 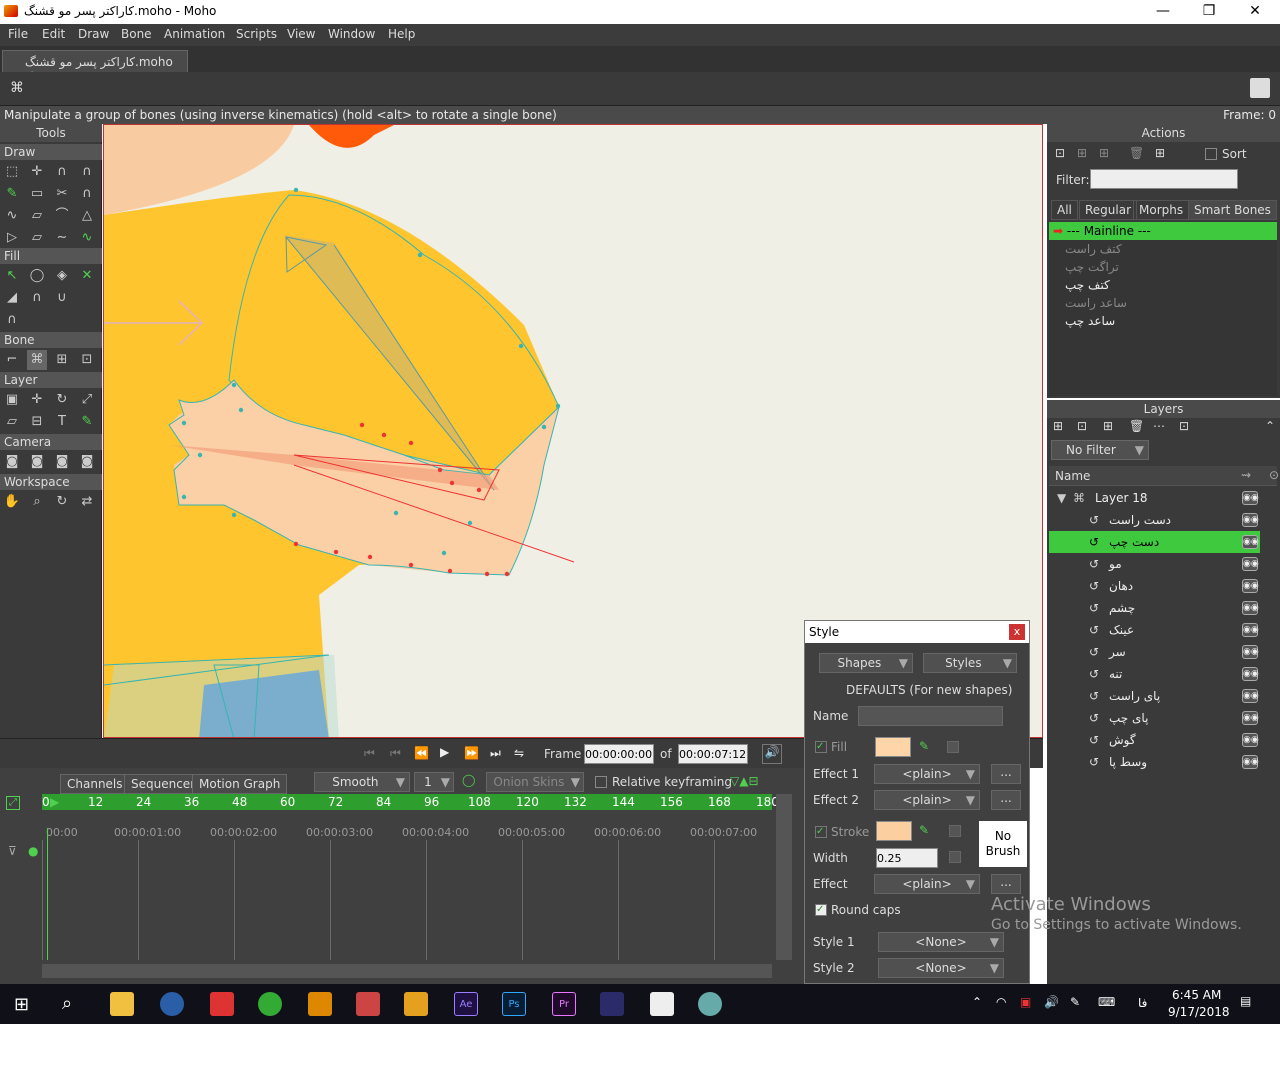 I want to click on new-smart-bone-icon: ⊞, so click(x=1160, y=153).